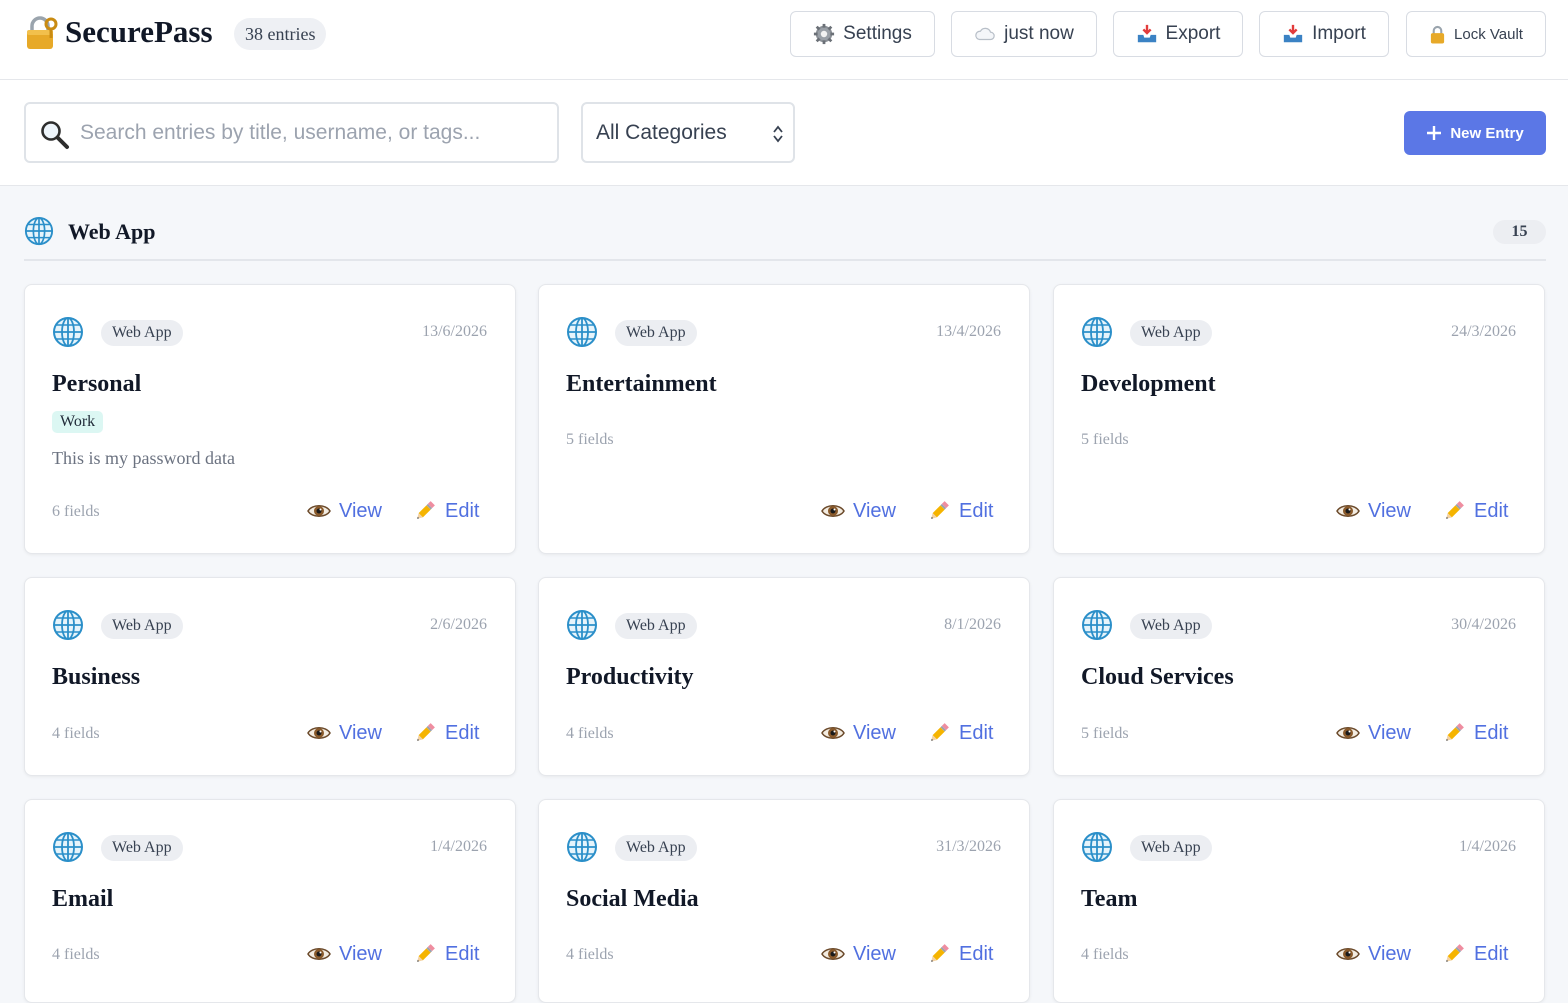  Describe the element at coordinates (1024, 34) in the screenshot. I see `sync-status-button: just now` at that location.